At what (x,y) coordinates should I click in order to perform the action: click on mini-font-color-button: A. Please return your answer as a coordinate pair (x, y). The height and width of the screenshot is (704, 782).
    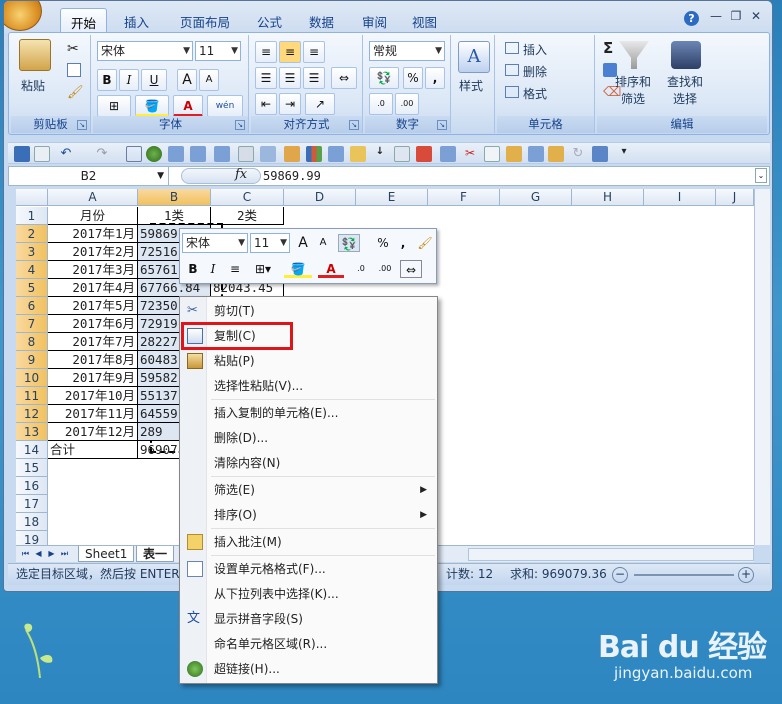
    Looking at the image, I should click on (331, 269).